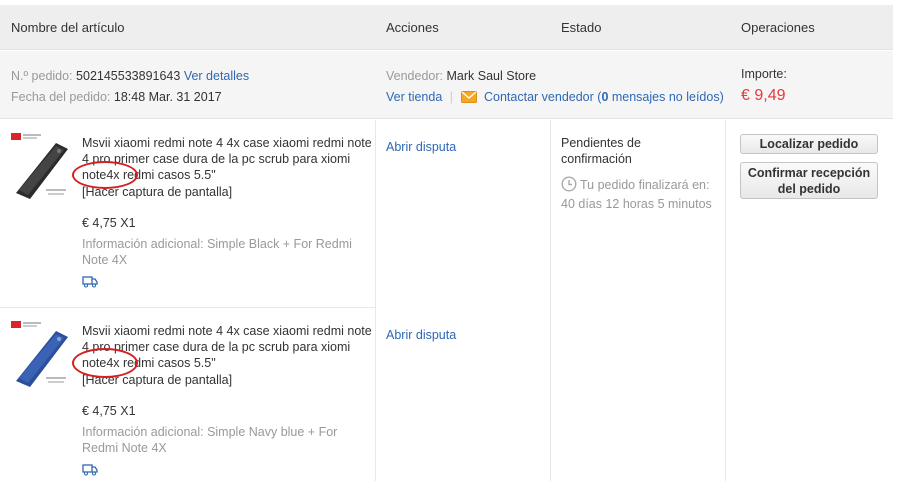 This screenshot has height=481, width=900. I want to click on order-date-value: 18:48 Mar. 31 2017, so click(167, 97).